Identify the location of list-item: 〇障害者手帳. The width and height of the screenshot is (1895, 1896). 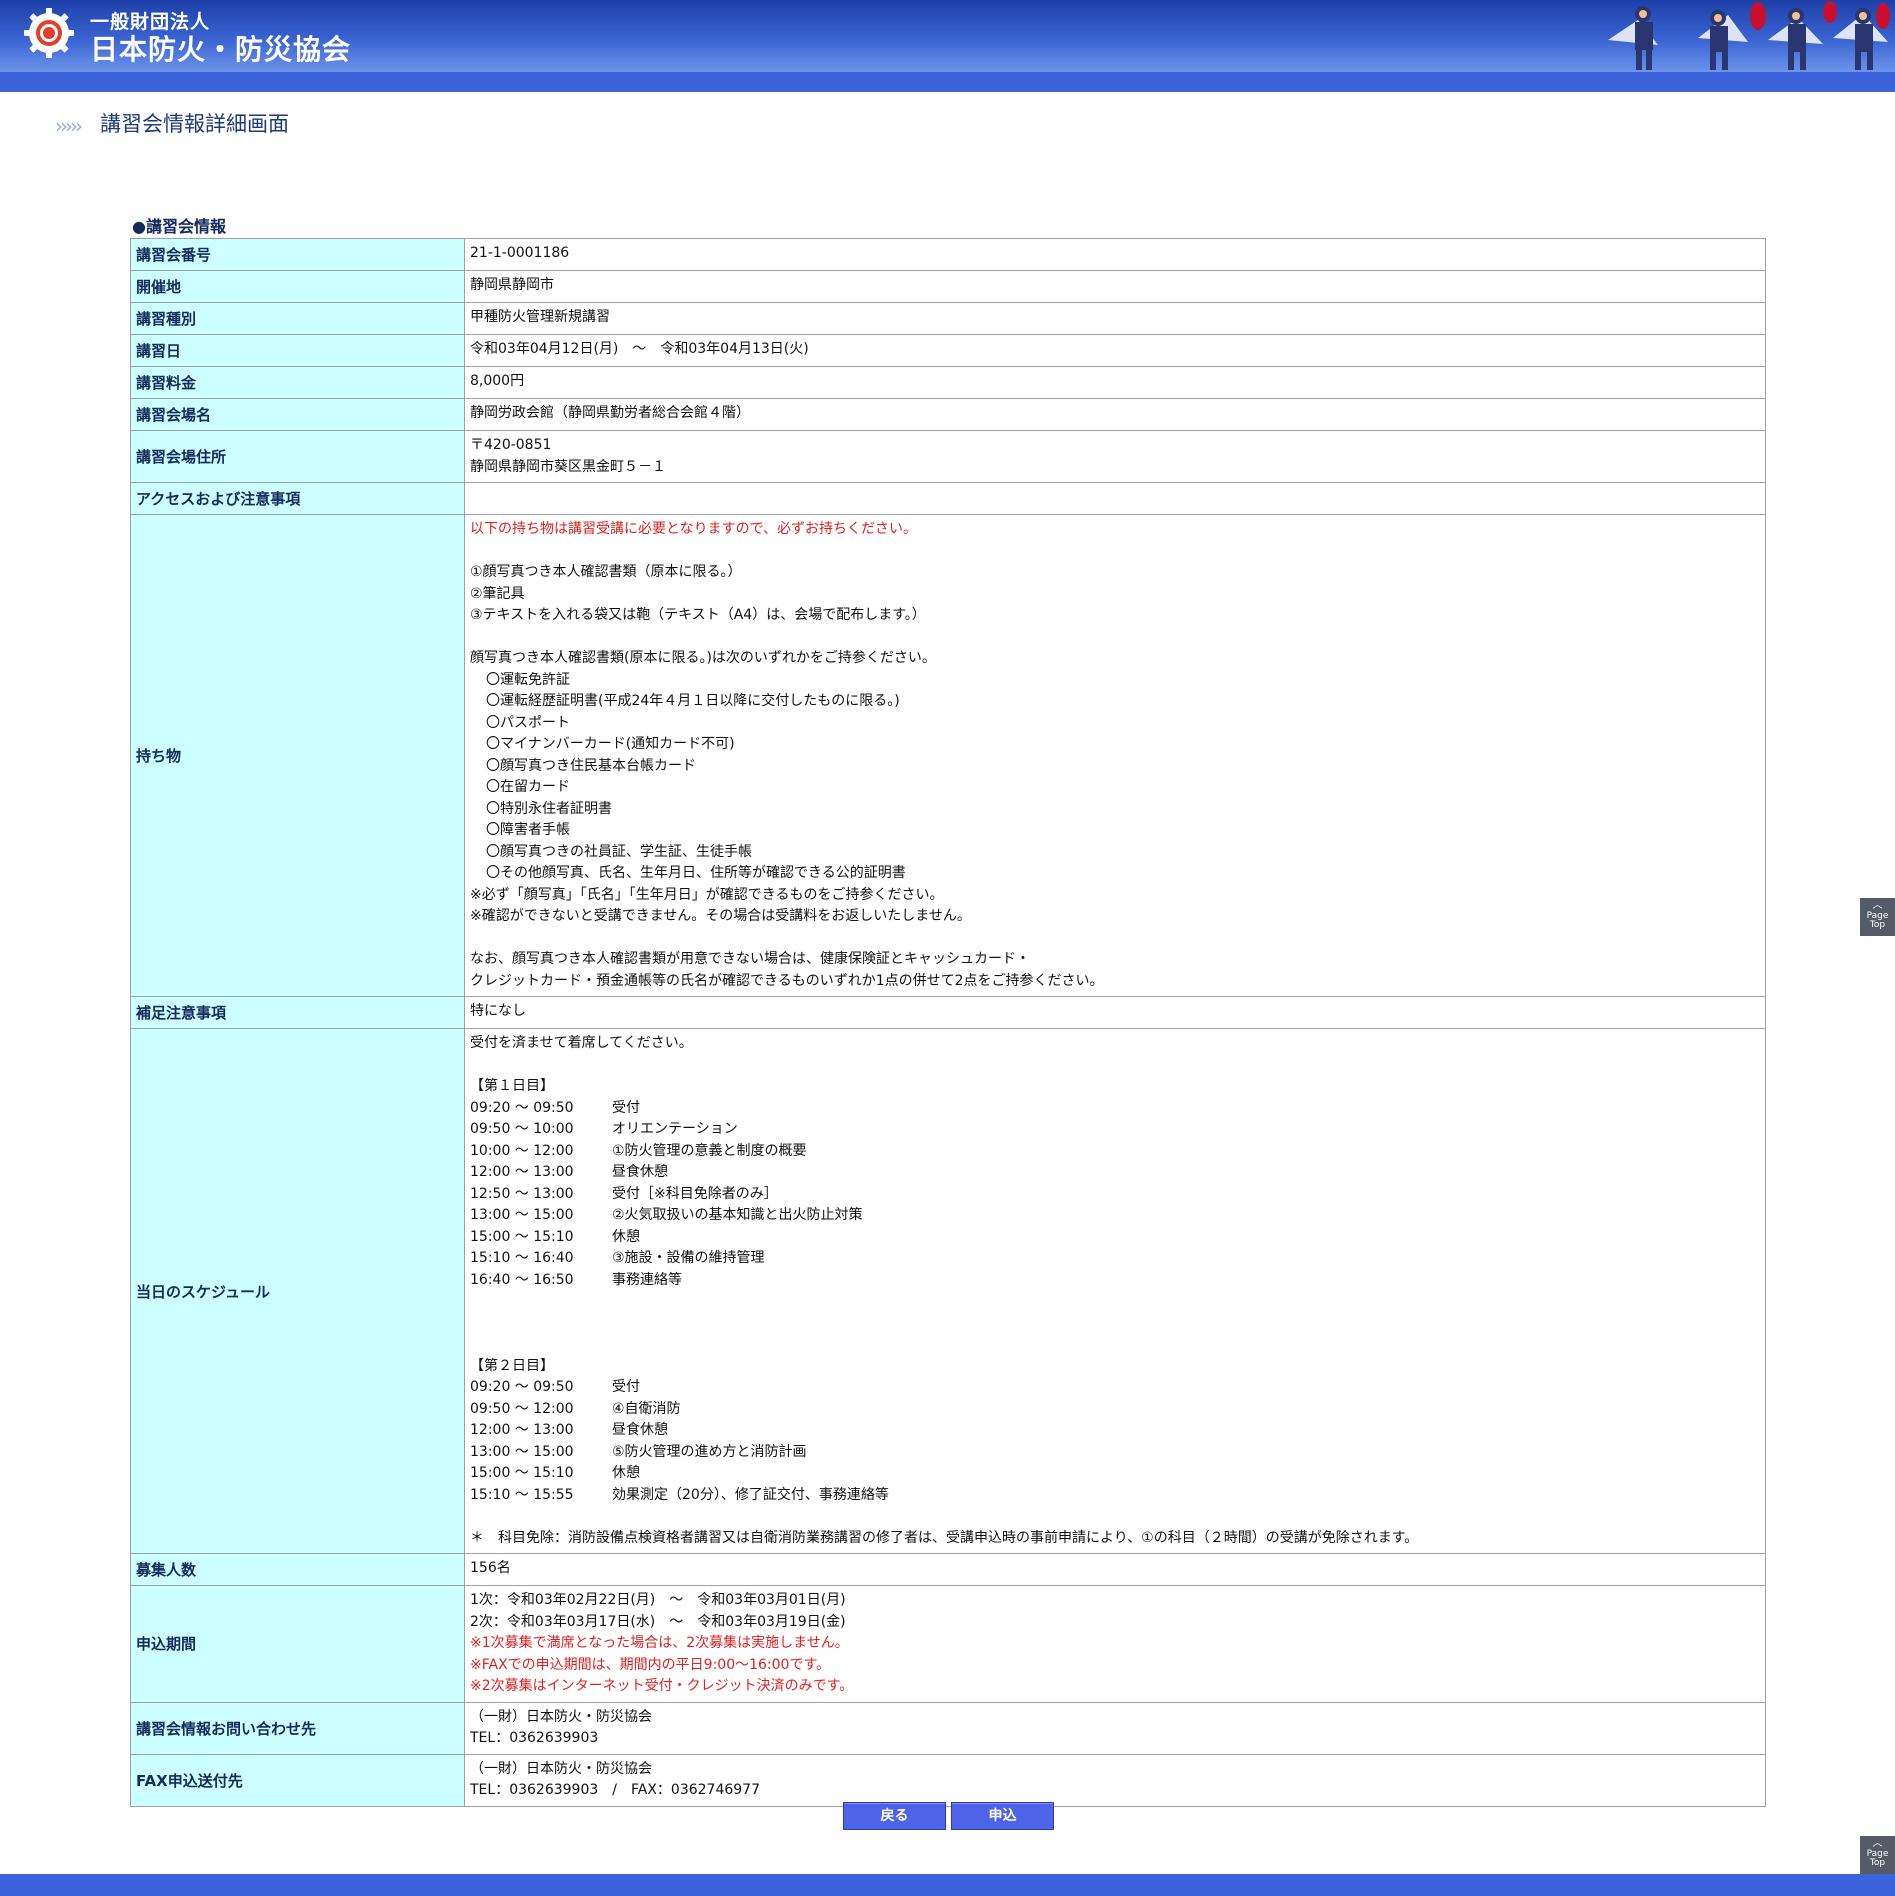
(528, 830).